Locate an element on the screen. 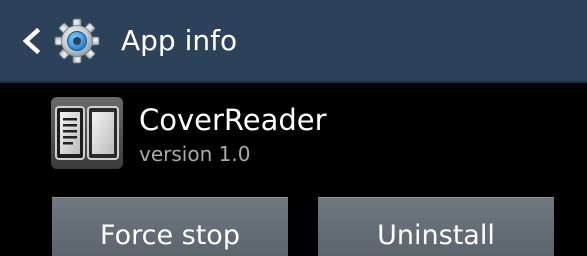  action-bar-title: App info is located at coordinates (179, 40).